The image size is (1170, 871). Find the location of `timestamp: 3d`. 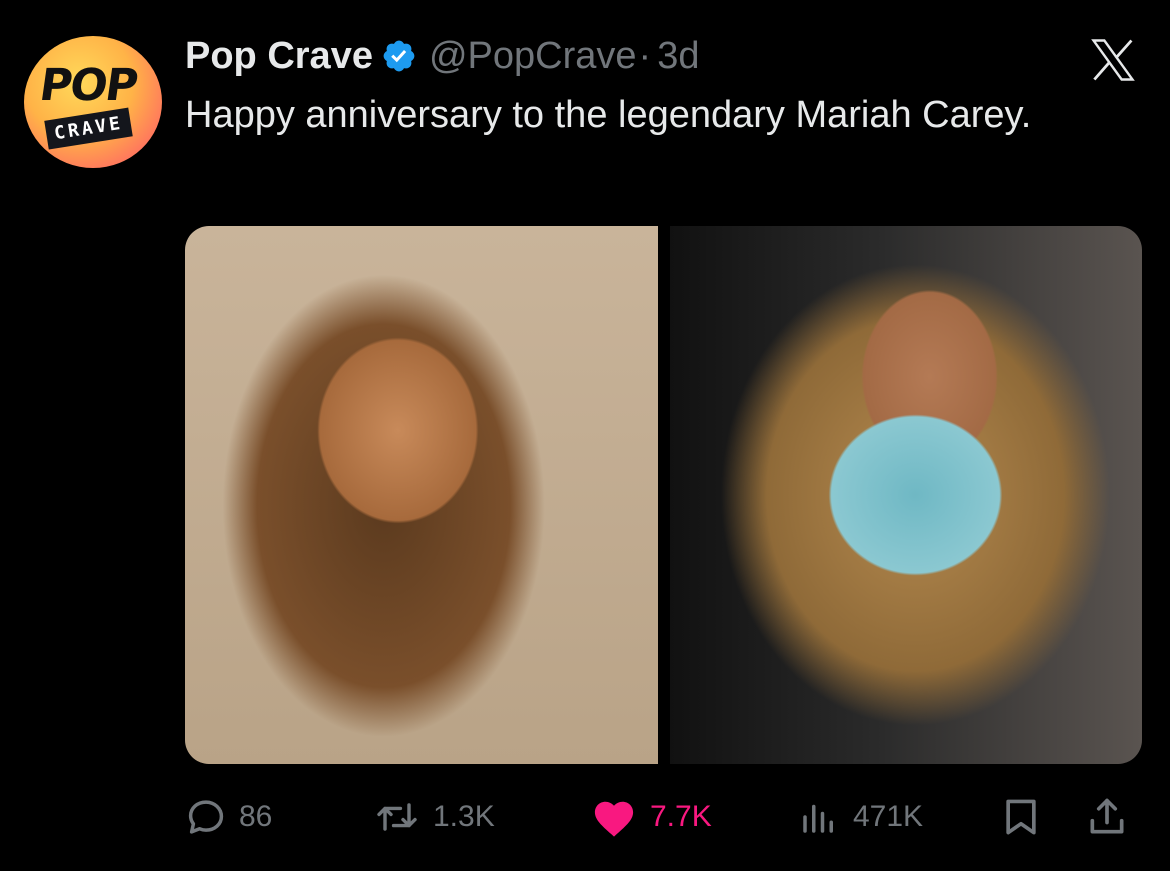

timestamp: 3d is located at coordinates (678, 56).